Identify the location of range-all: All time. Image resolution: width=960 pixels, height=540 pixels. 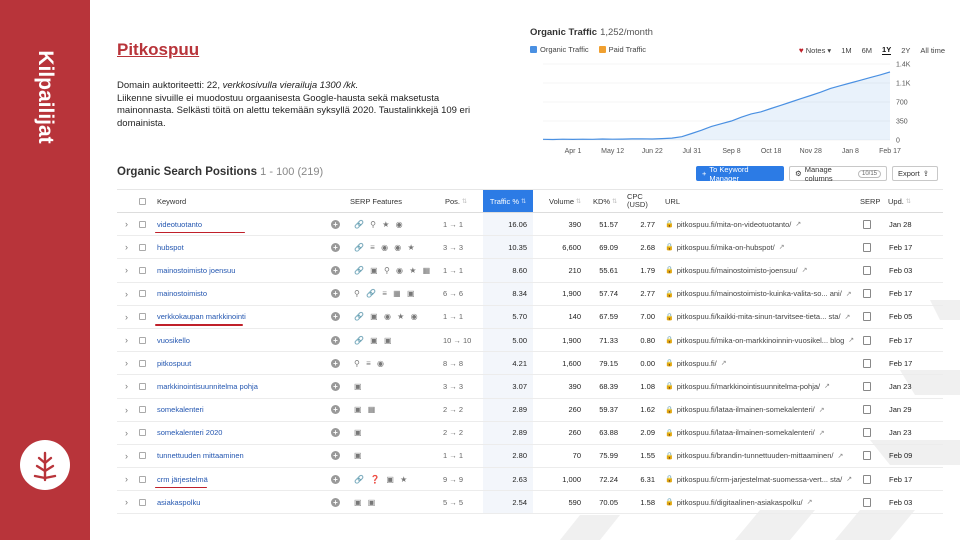
(932, 50).